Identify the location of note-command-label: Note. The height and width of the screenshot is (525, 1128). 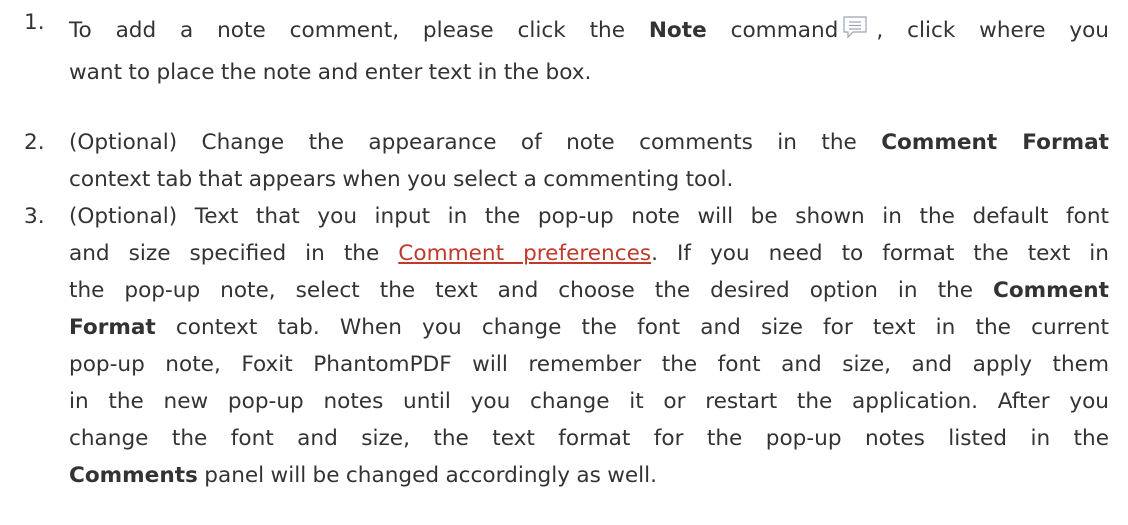
(677, 30).